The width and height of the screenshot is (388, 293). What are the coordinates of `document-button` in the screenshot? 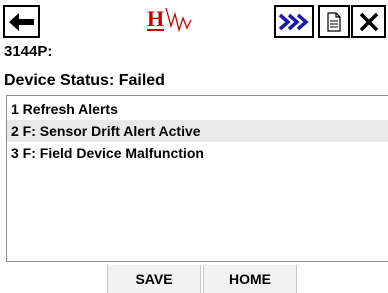 It's located at (334, 21).